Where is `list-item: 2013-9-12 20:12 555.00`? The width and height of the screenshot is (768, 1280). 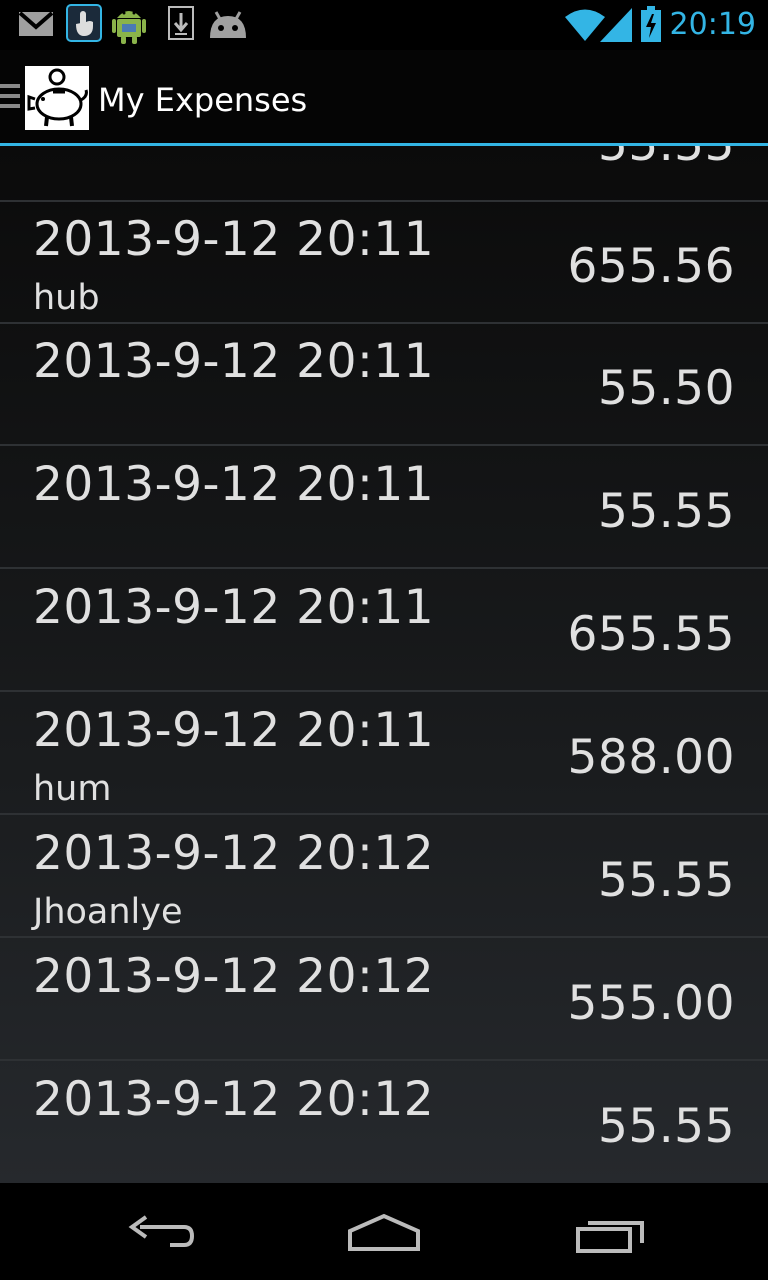
list-item: 2013-9-12 20:12 555.00 is located at coordinates (384, 1000).